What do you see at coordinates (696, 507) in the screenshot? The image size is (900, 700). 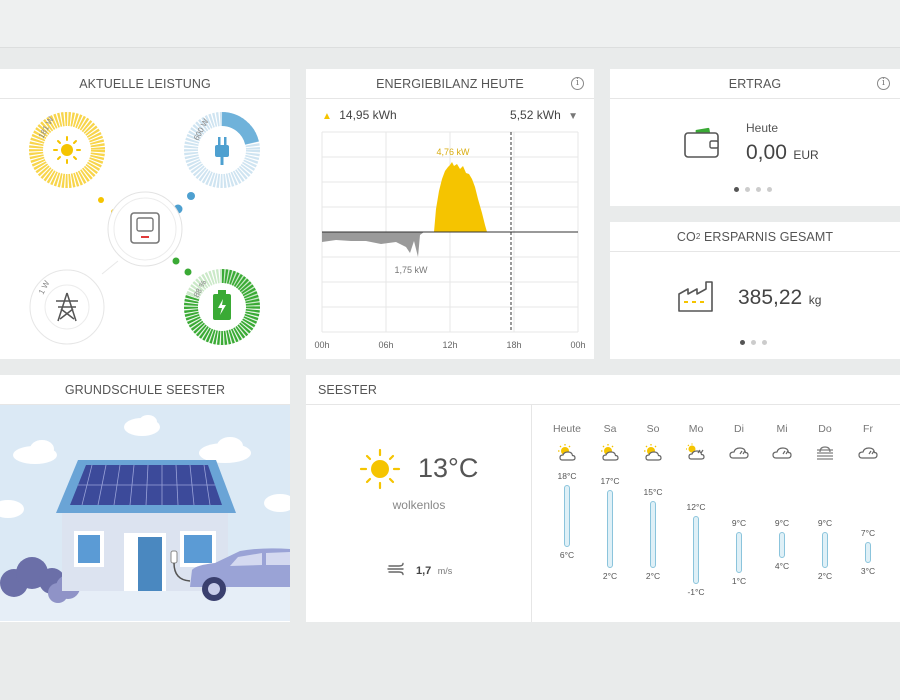 I see `forecast-high: 12°C` at bounding box center [696, 507].